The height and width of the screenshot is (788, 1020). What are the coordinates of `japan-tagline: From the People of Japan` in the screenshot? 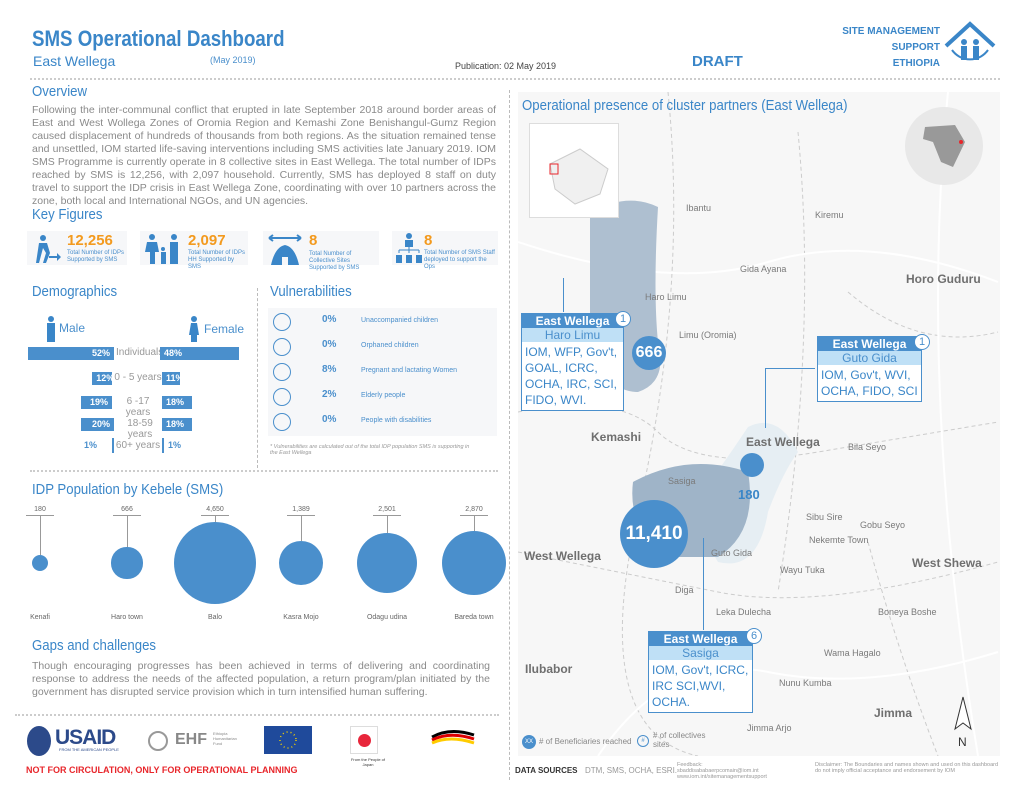 It's located at (368, 762).